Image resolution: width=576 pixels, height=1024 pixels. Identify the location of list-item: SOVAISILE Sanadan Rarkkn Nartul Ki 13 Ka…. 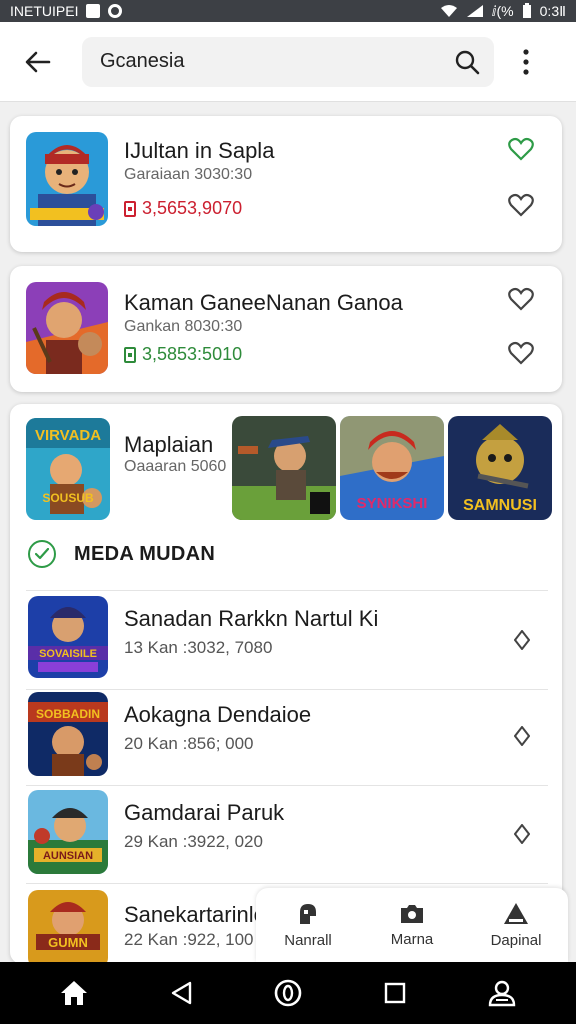
(287, 641).